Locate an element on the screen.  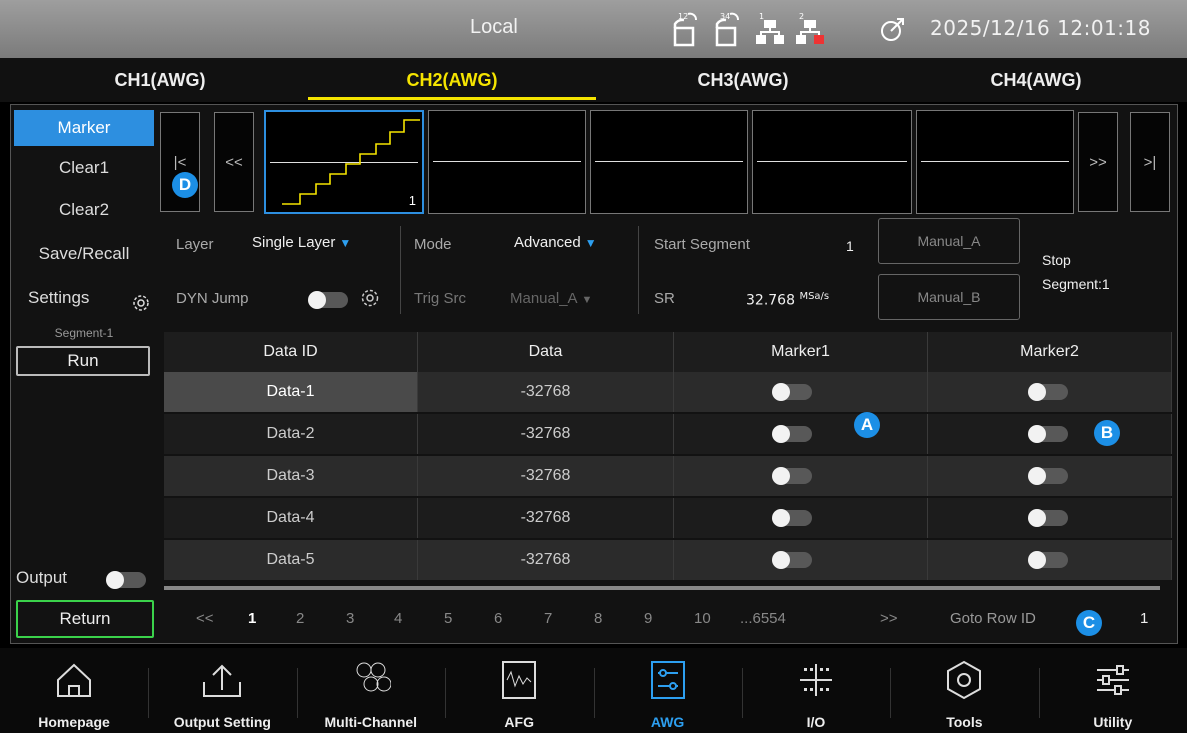
layer-dropdown: Single Layer ▼ is located at coordinates (301, 242).